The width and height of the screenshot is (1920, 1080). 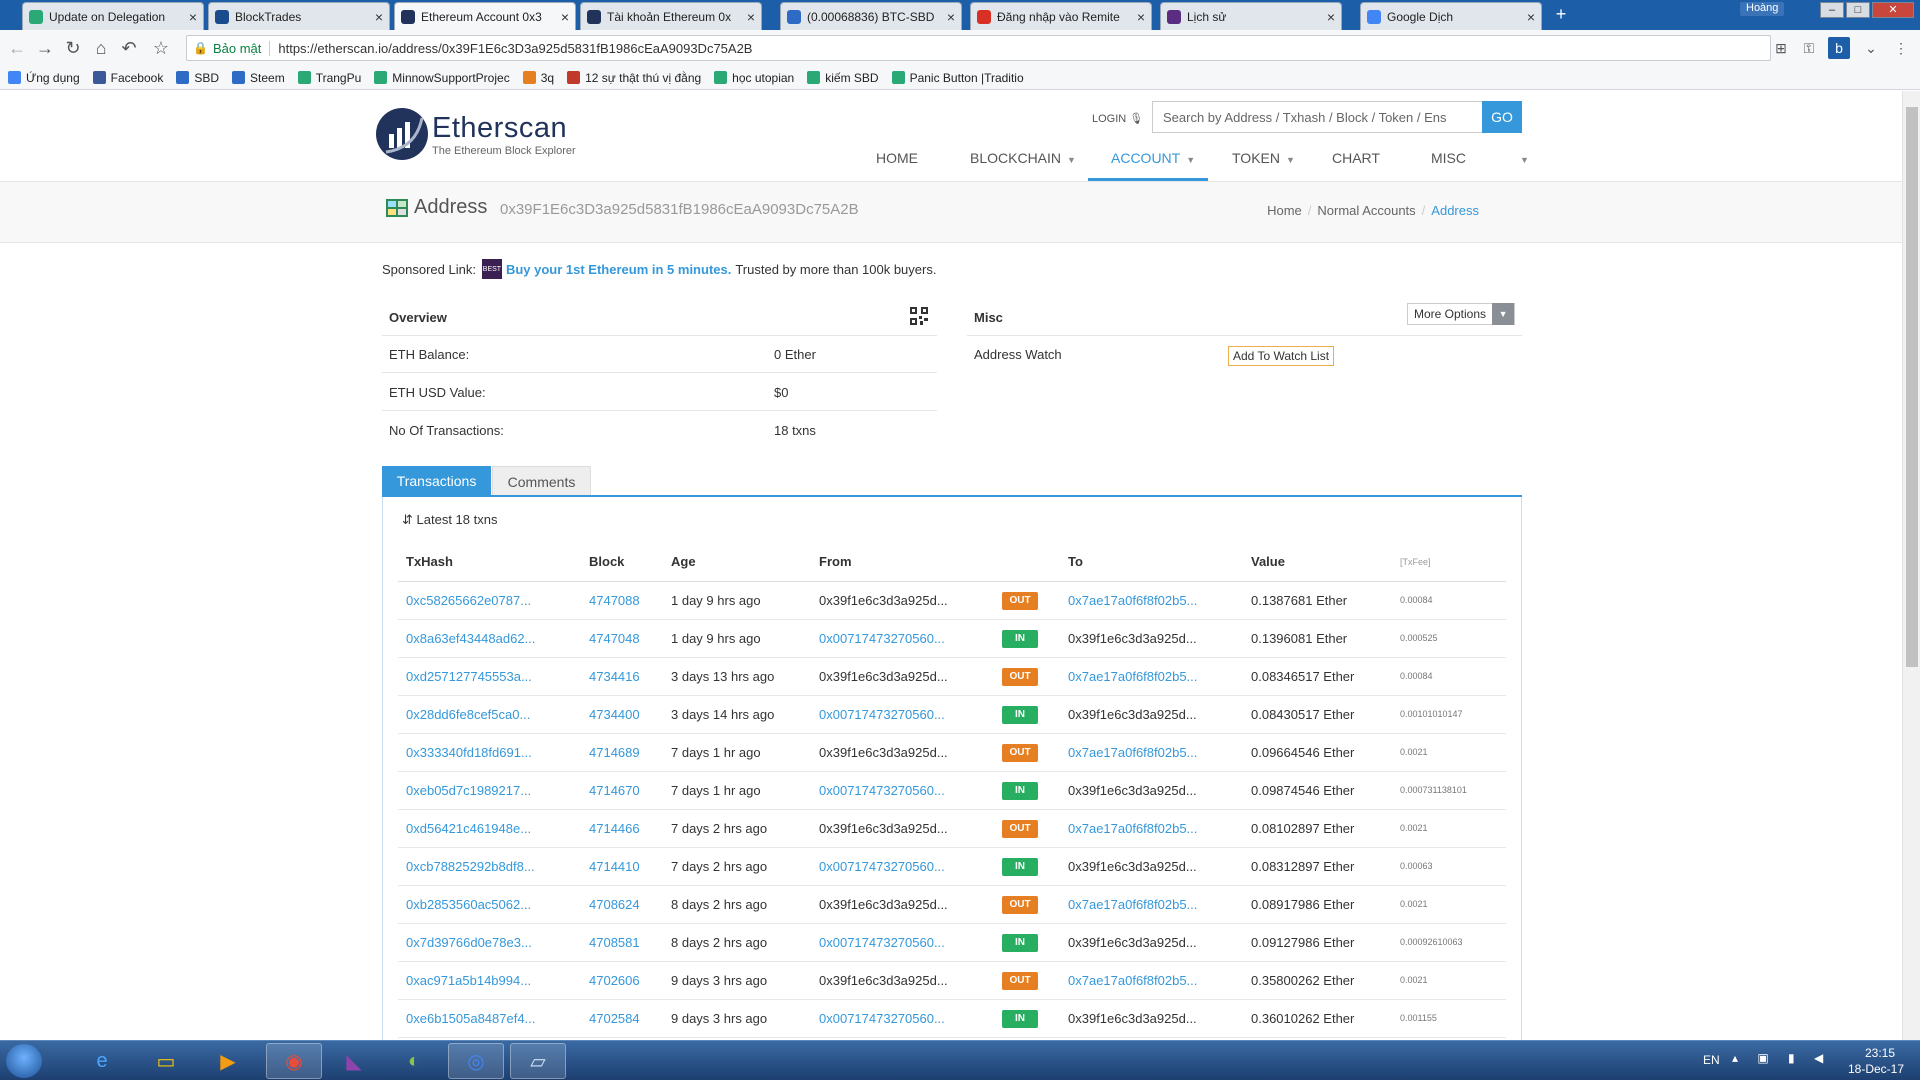 I want to click on home-icon: ⌂, so click(x=101, y=48).